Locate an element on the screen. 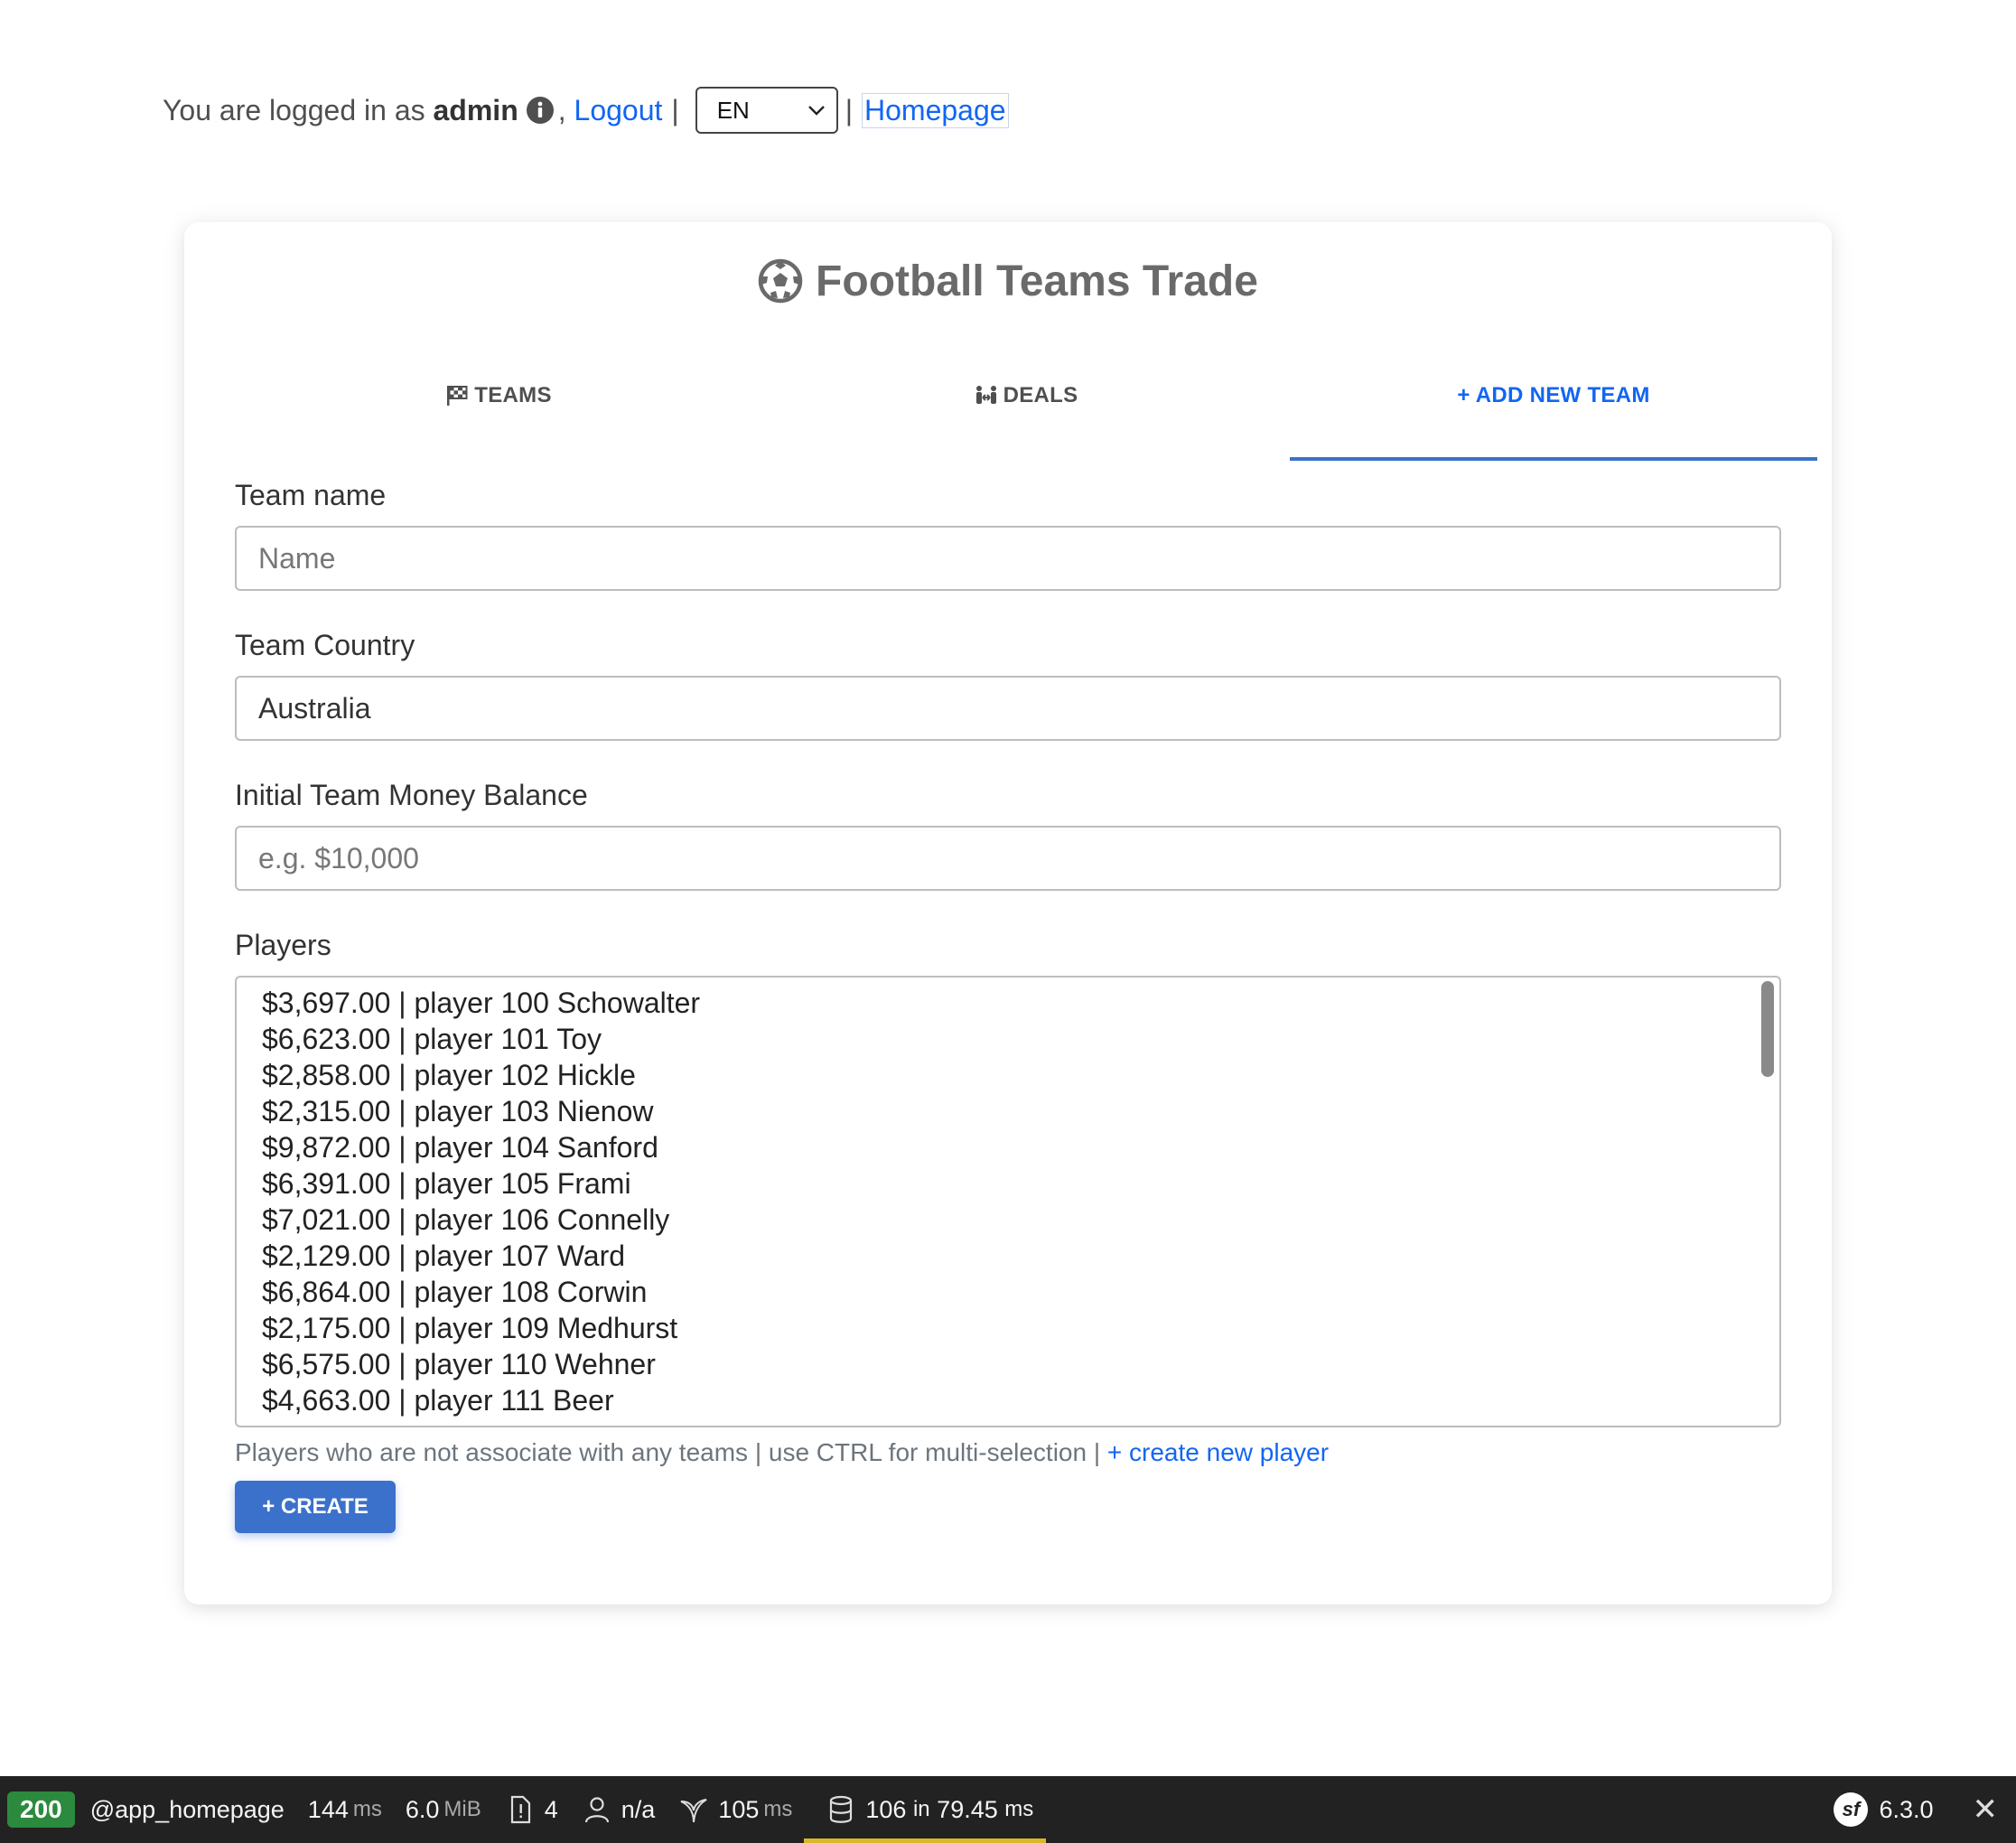 This screenshot has height=1843, width=2016. balance-placeholder: e.g. $10,000 is located at coordinates (338, 858).